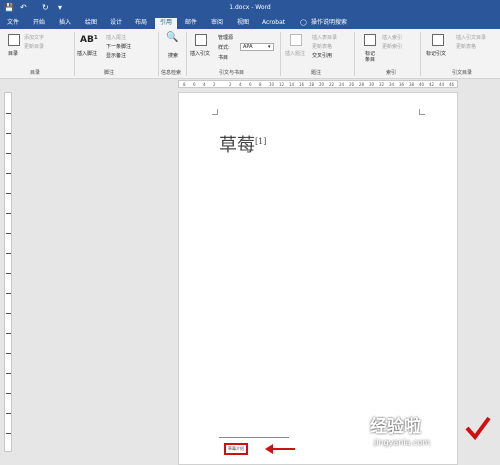  What do you see at coordinates (230, 84) in the screenshot?
I see `ruler-tick: 2` at bounding box center [230, 84].